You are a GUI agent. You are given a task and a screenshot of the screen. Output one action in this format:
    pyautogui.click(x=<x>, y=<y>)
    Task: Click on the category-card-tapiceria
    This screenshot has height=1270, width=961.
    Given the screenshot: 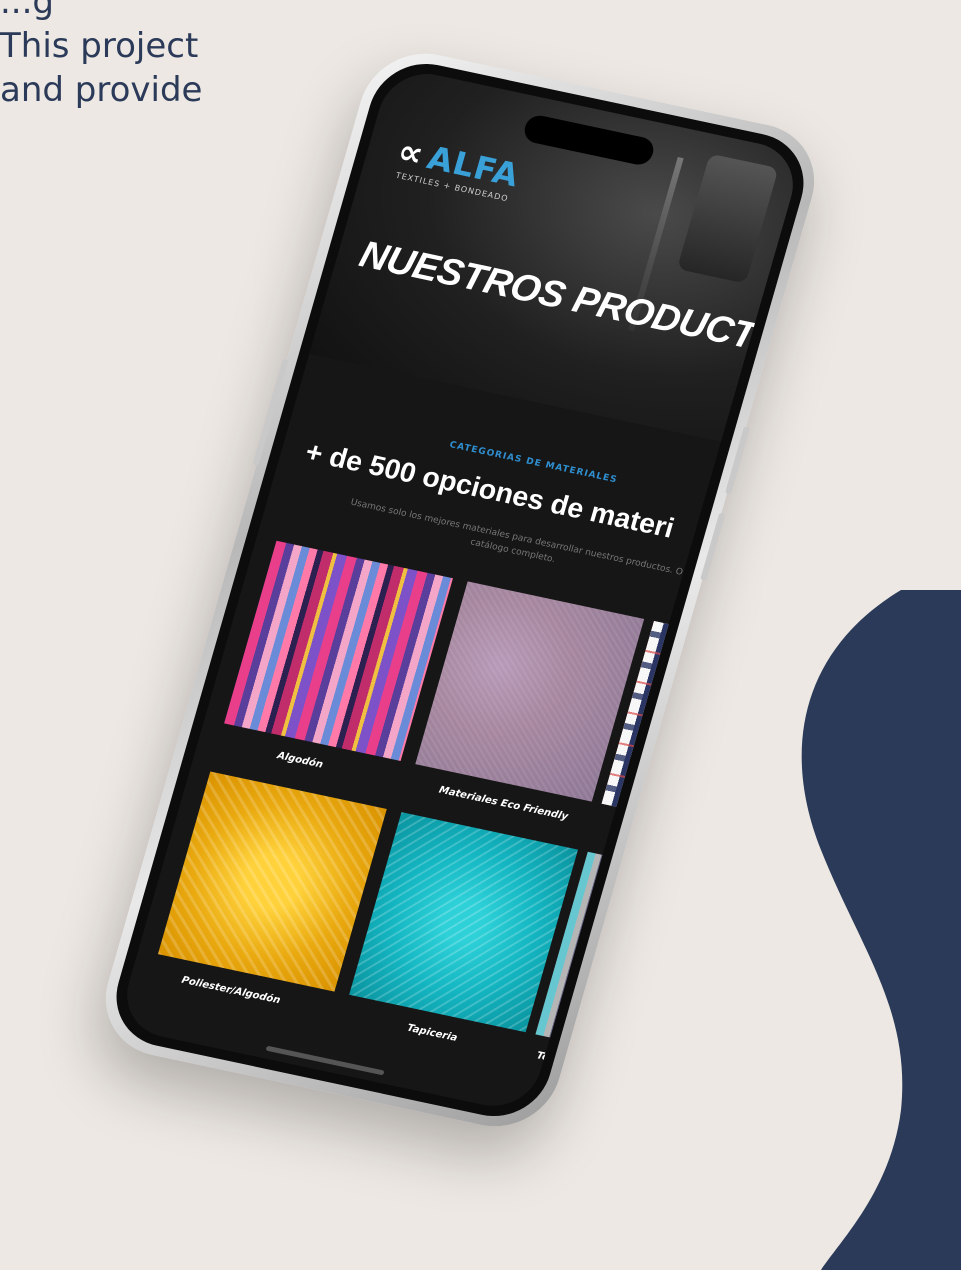 What is the action you would take?
    pyautogui.click(x=464, y=922)
    